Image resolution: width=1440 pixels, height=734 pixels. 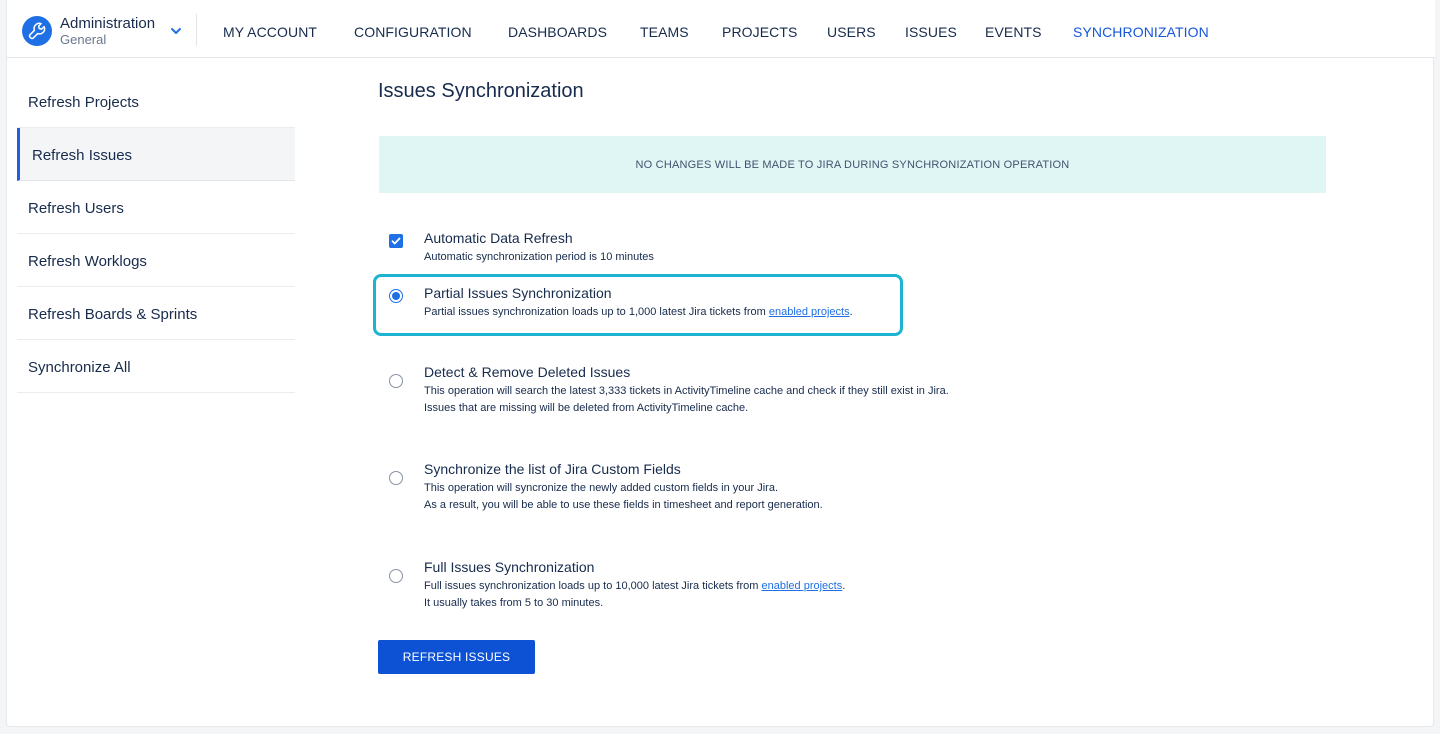 What do you see at coordinates (37, 31) in the screenshot?
I see `wrench-logo-icon` at bounding box center [37, 31].